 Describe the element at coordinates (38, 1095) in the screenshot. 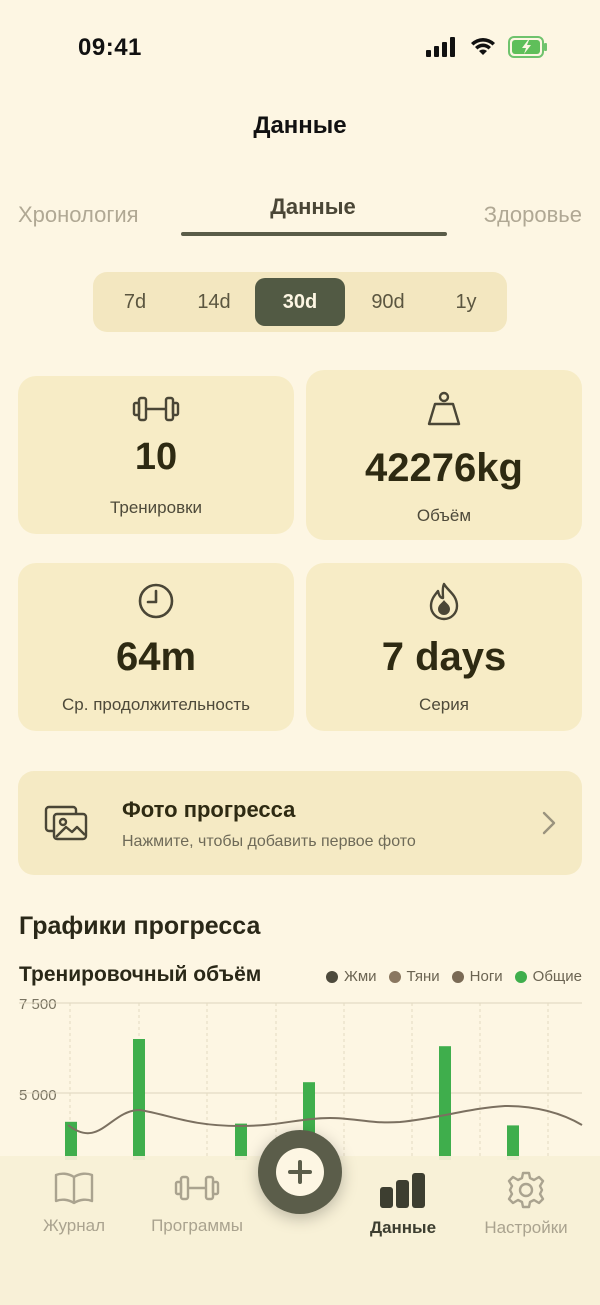

I see `y-tick-label: 5 000` at that location.